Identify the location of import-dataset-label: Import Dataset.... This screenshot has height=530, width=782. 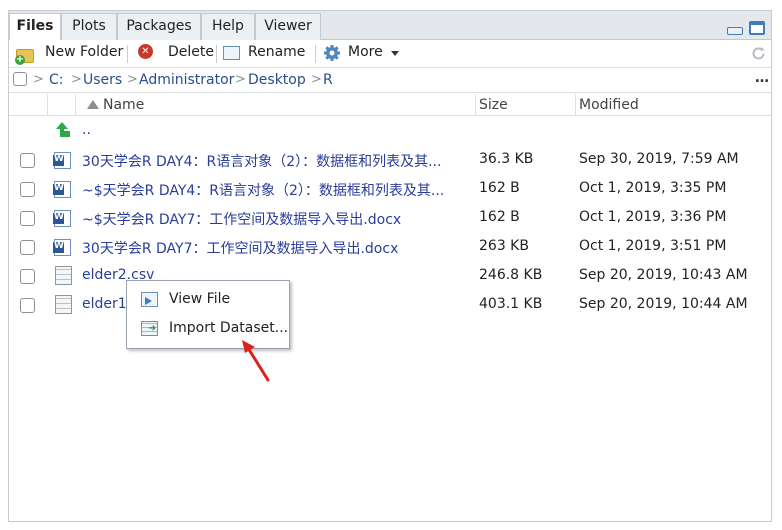
(229, 328).